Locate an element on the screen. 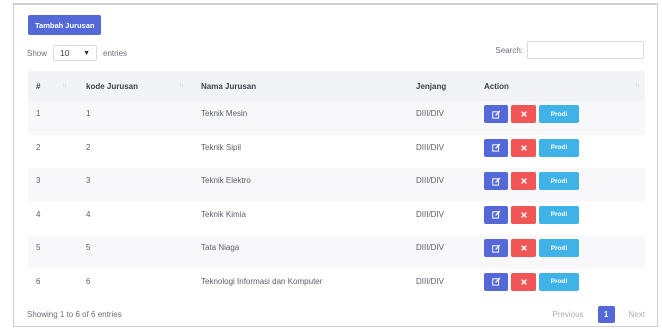 The height and width of the screenshot is (329, 662). show-label: Show is located at coordinates (37, 53).